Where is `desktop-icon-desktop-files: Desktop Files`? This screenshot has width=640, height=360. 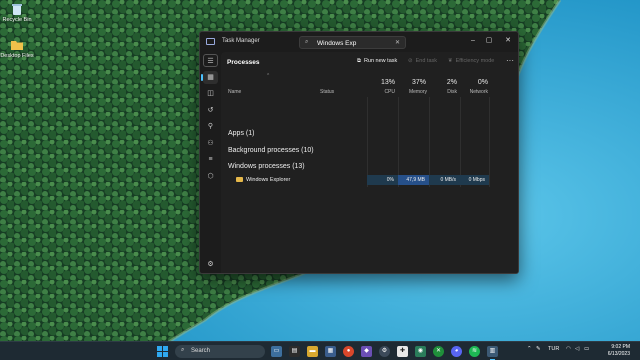
desktop-icon-desktop-files: Desktop Files is located at coordinates (18, 49).